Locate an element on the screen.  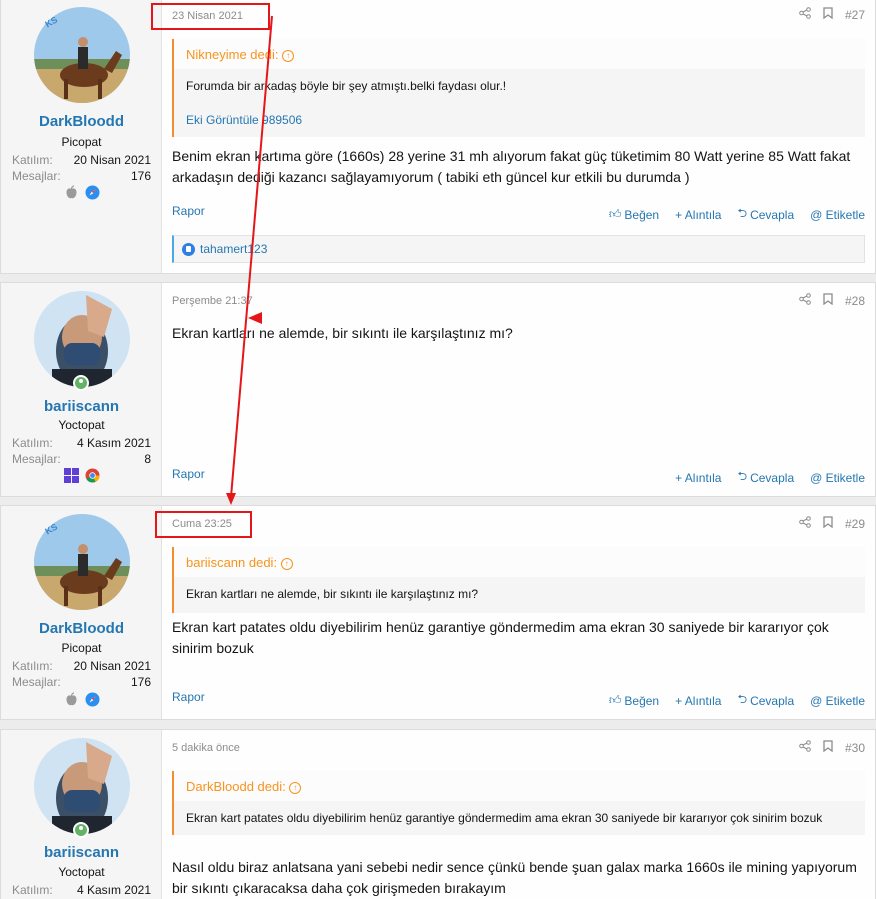
post-number: #27 is located at coordinates (855, 15).